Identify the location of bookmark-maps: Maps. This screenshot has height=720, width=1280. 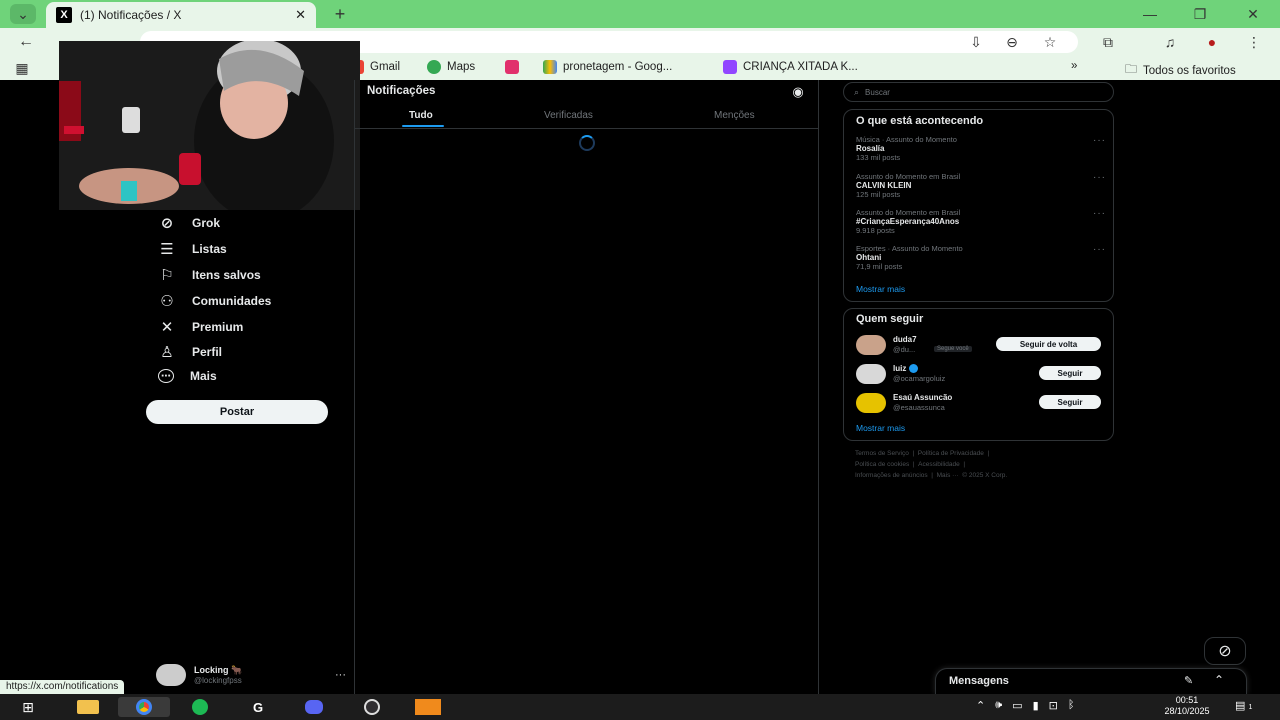
(451, 67).